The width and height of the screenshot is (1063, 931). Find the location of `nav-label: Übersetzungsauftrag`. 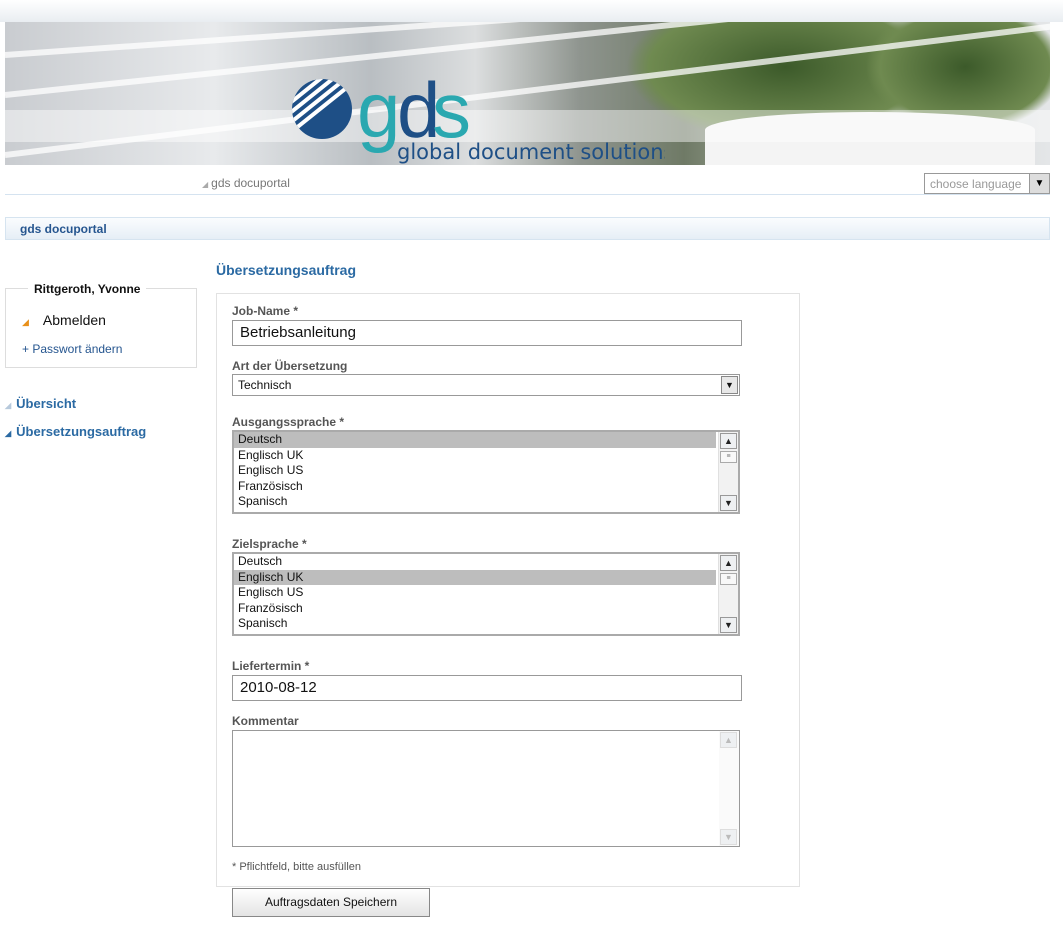

nav-label: Übersetzungsauftrag is located at coordinates (81, 431).